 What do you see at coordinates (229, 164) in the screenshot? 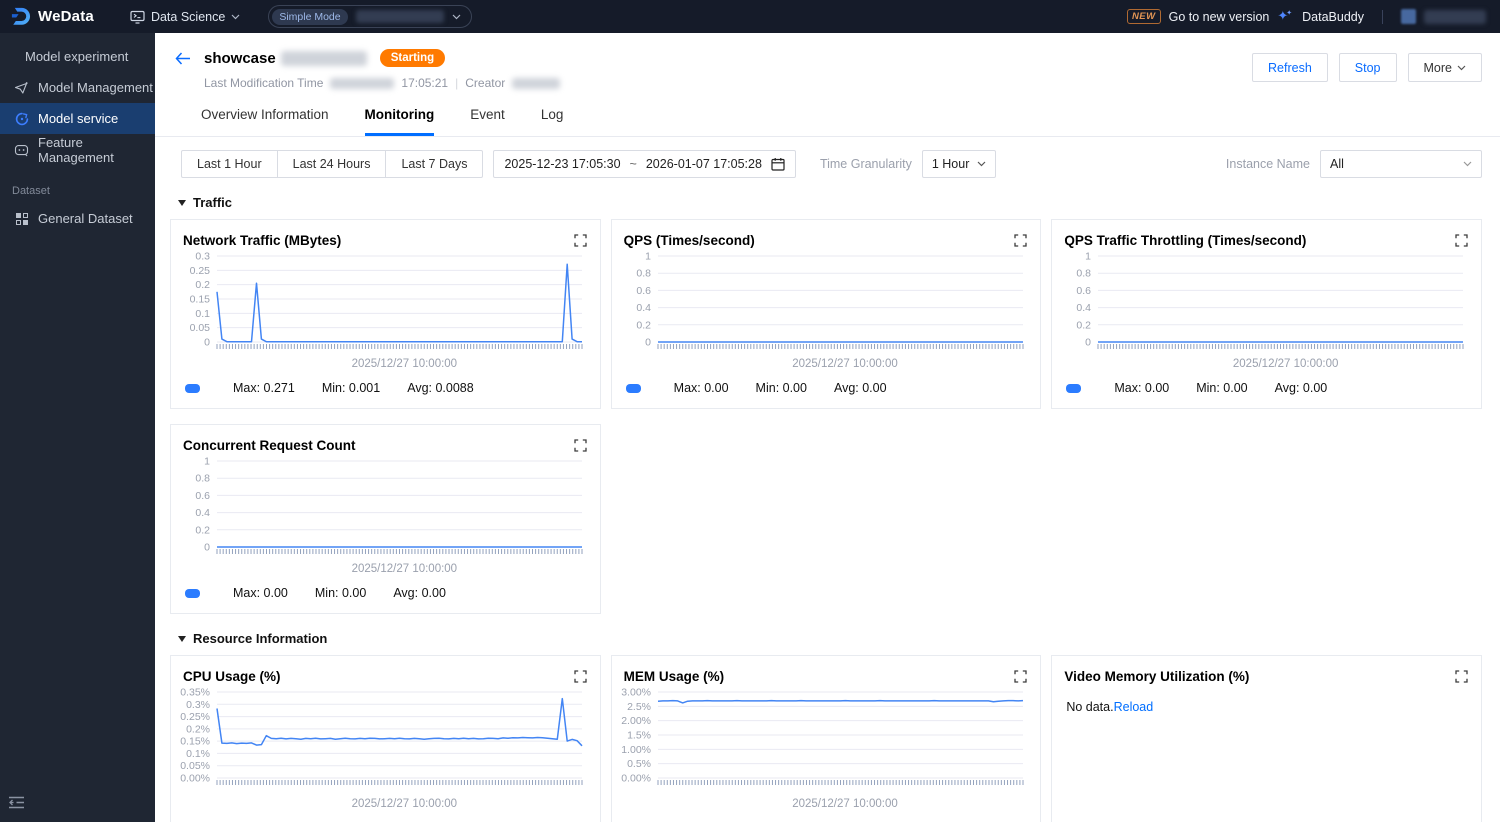
I see `range-last-1-hour-button: Last 1 Hour` at bounding box center [229, 164].